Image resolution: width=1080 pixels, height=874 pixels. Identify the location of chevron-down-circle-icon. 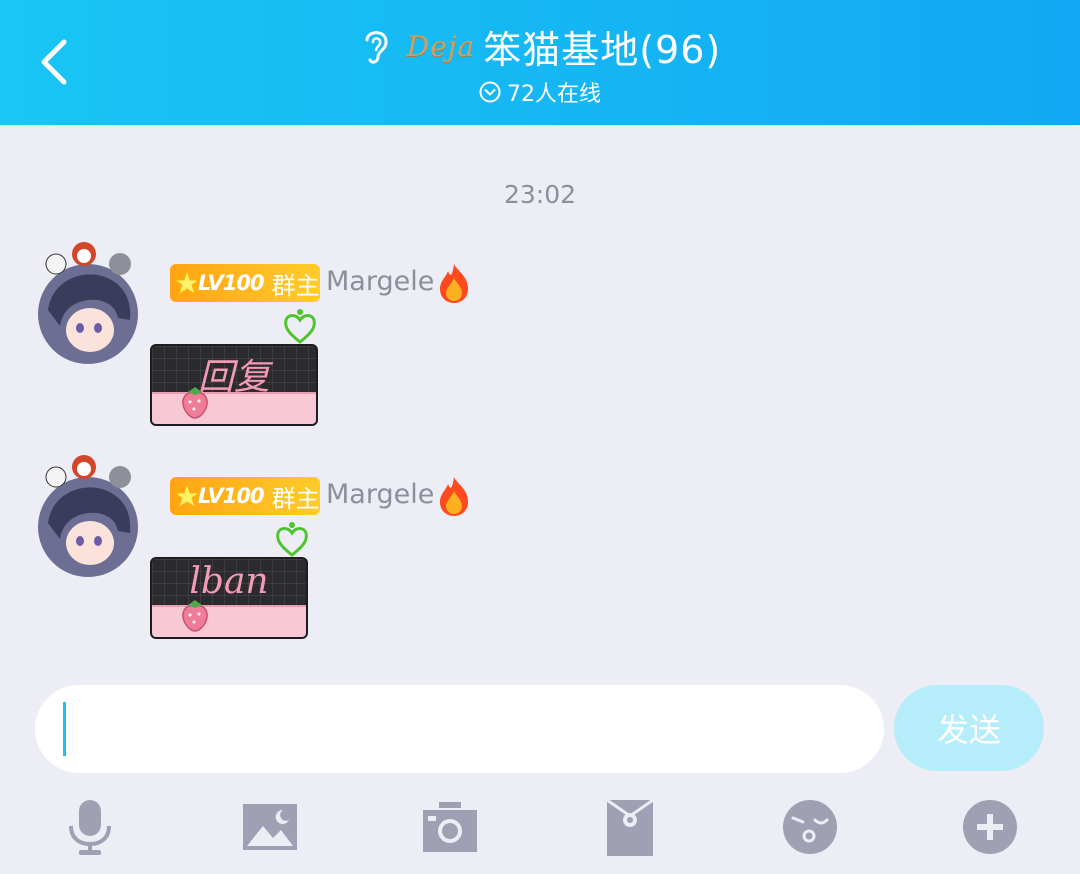
(490, 92).